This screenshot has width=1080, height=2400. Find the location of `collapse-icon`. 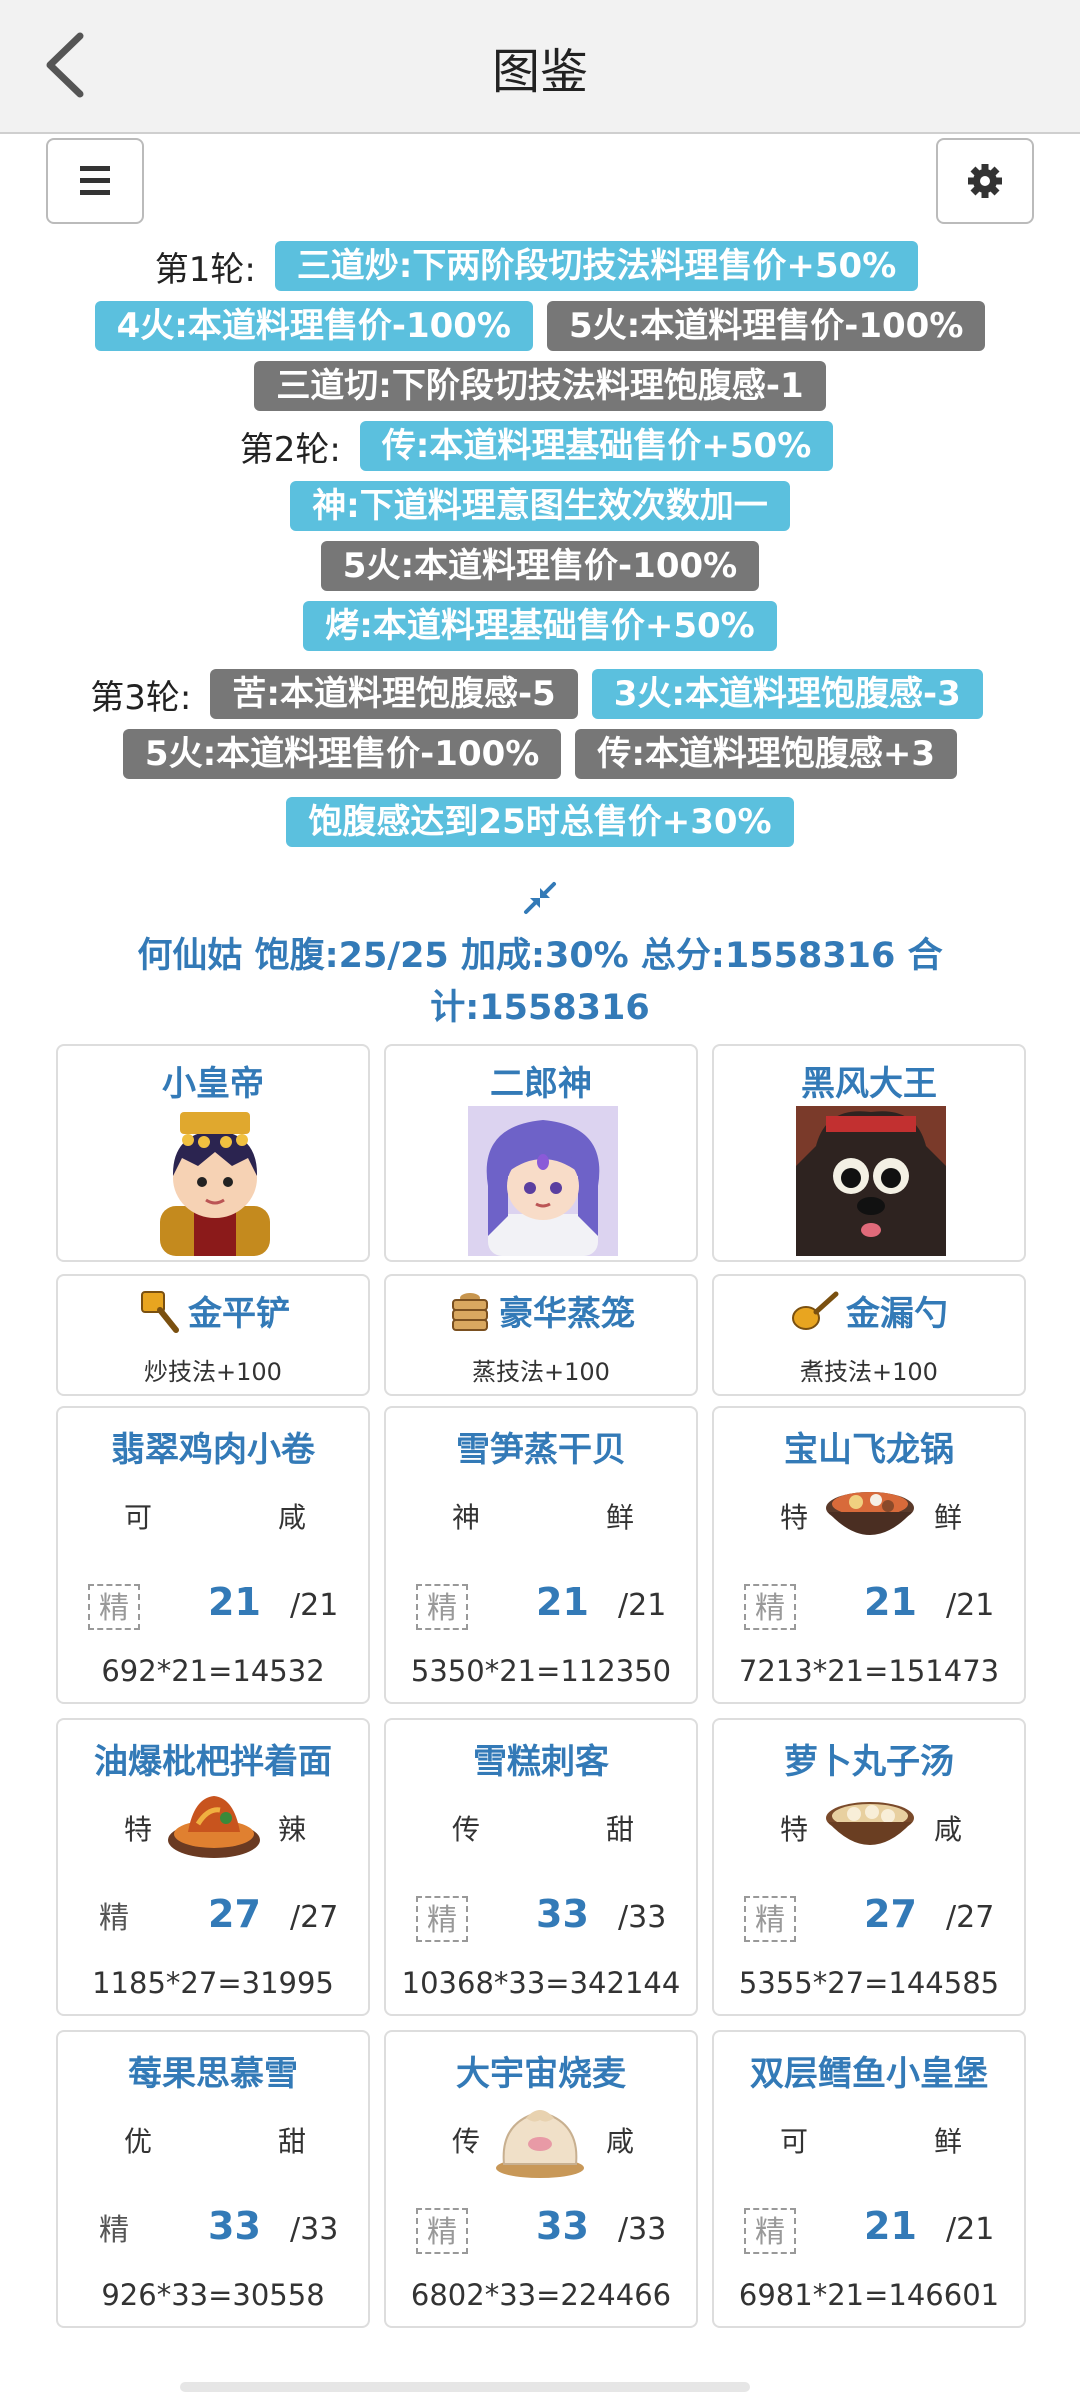

collapse-icon is located at coordinates (540, 898).